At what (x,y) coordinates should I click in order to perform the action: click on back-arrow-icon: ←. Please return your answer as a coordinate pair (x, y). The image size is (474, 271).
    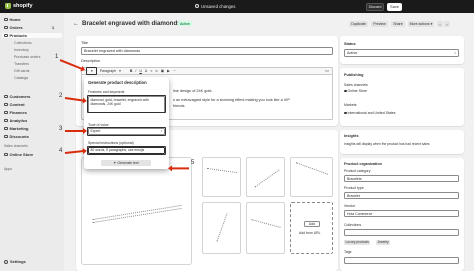
    Looking at the image, I should click on (76, 24).